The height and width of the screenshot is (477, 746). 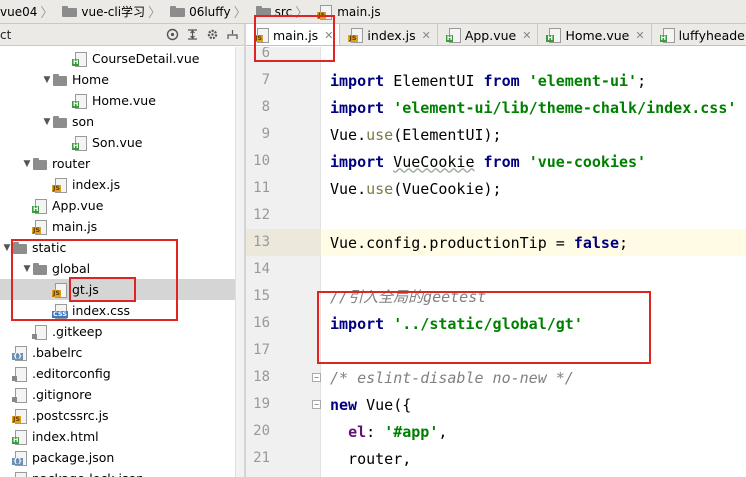 I want to click on breadcrumb-label: main.js, so click(x=359, y=11).